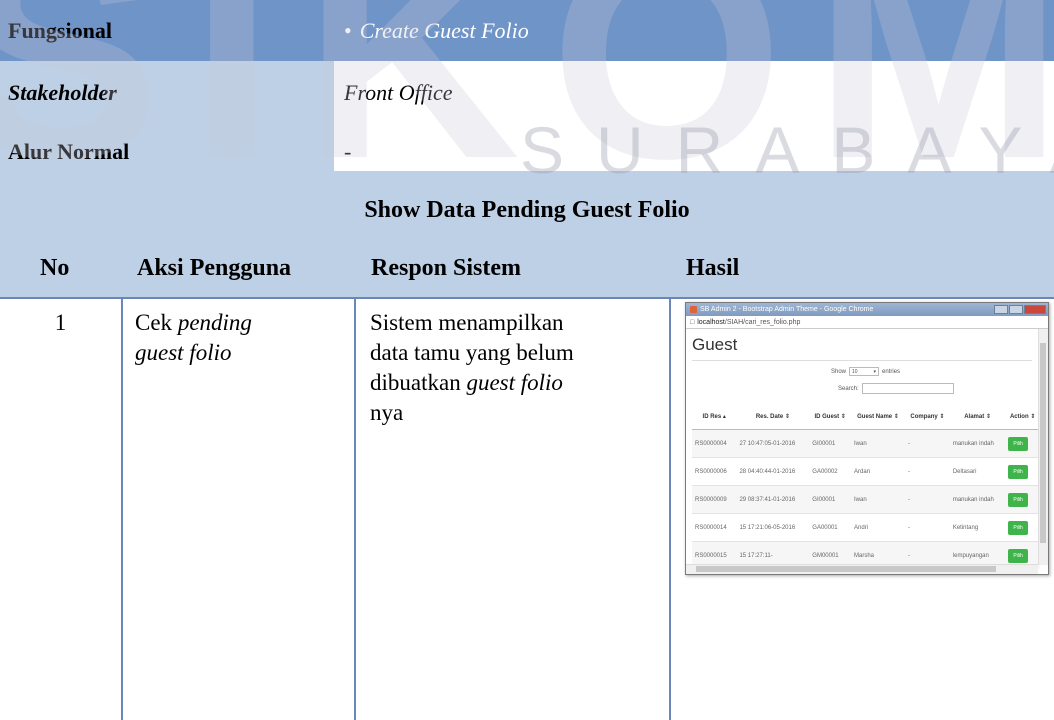 The width and height of the screenshot is (1054, 720). Describe the element at coordinates (55, 268) in the screenshot. I see `col-no-header: No` at that location.